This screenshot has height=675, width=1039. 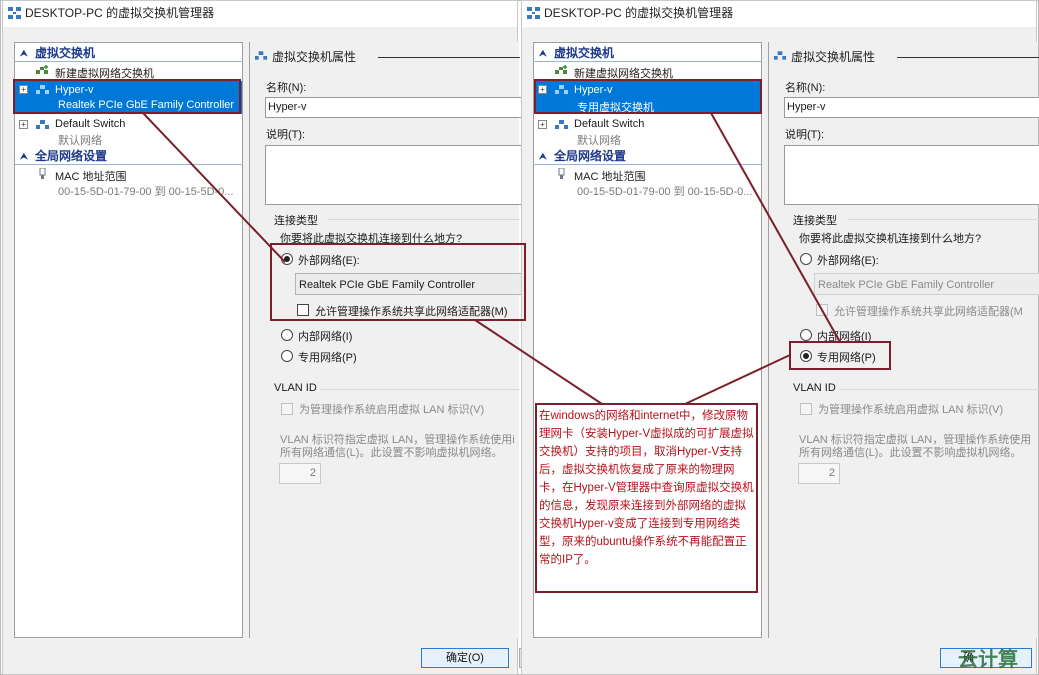 I want to click on highlight-box-left-external, so click(x=398, y=282).